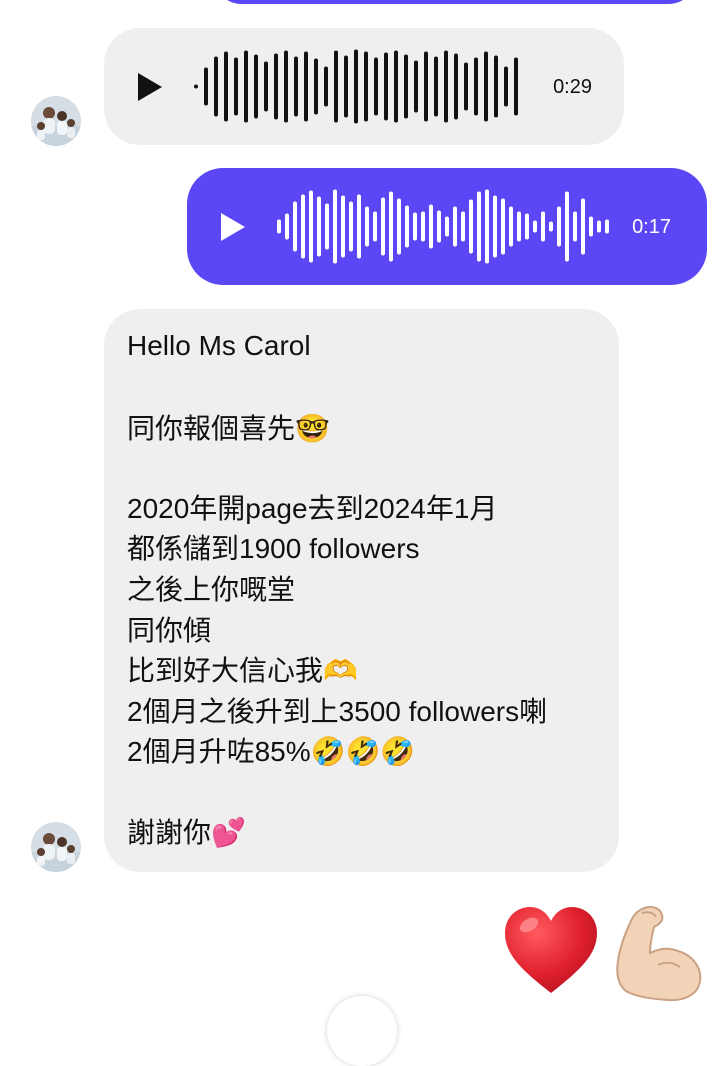 The height and width of the screenshot is (1066, 723). Describe the element at coordinates (658, 956) in the screenshot. I see `flexed-biceps-emoji` at that location.